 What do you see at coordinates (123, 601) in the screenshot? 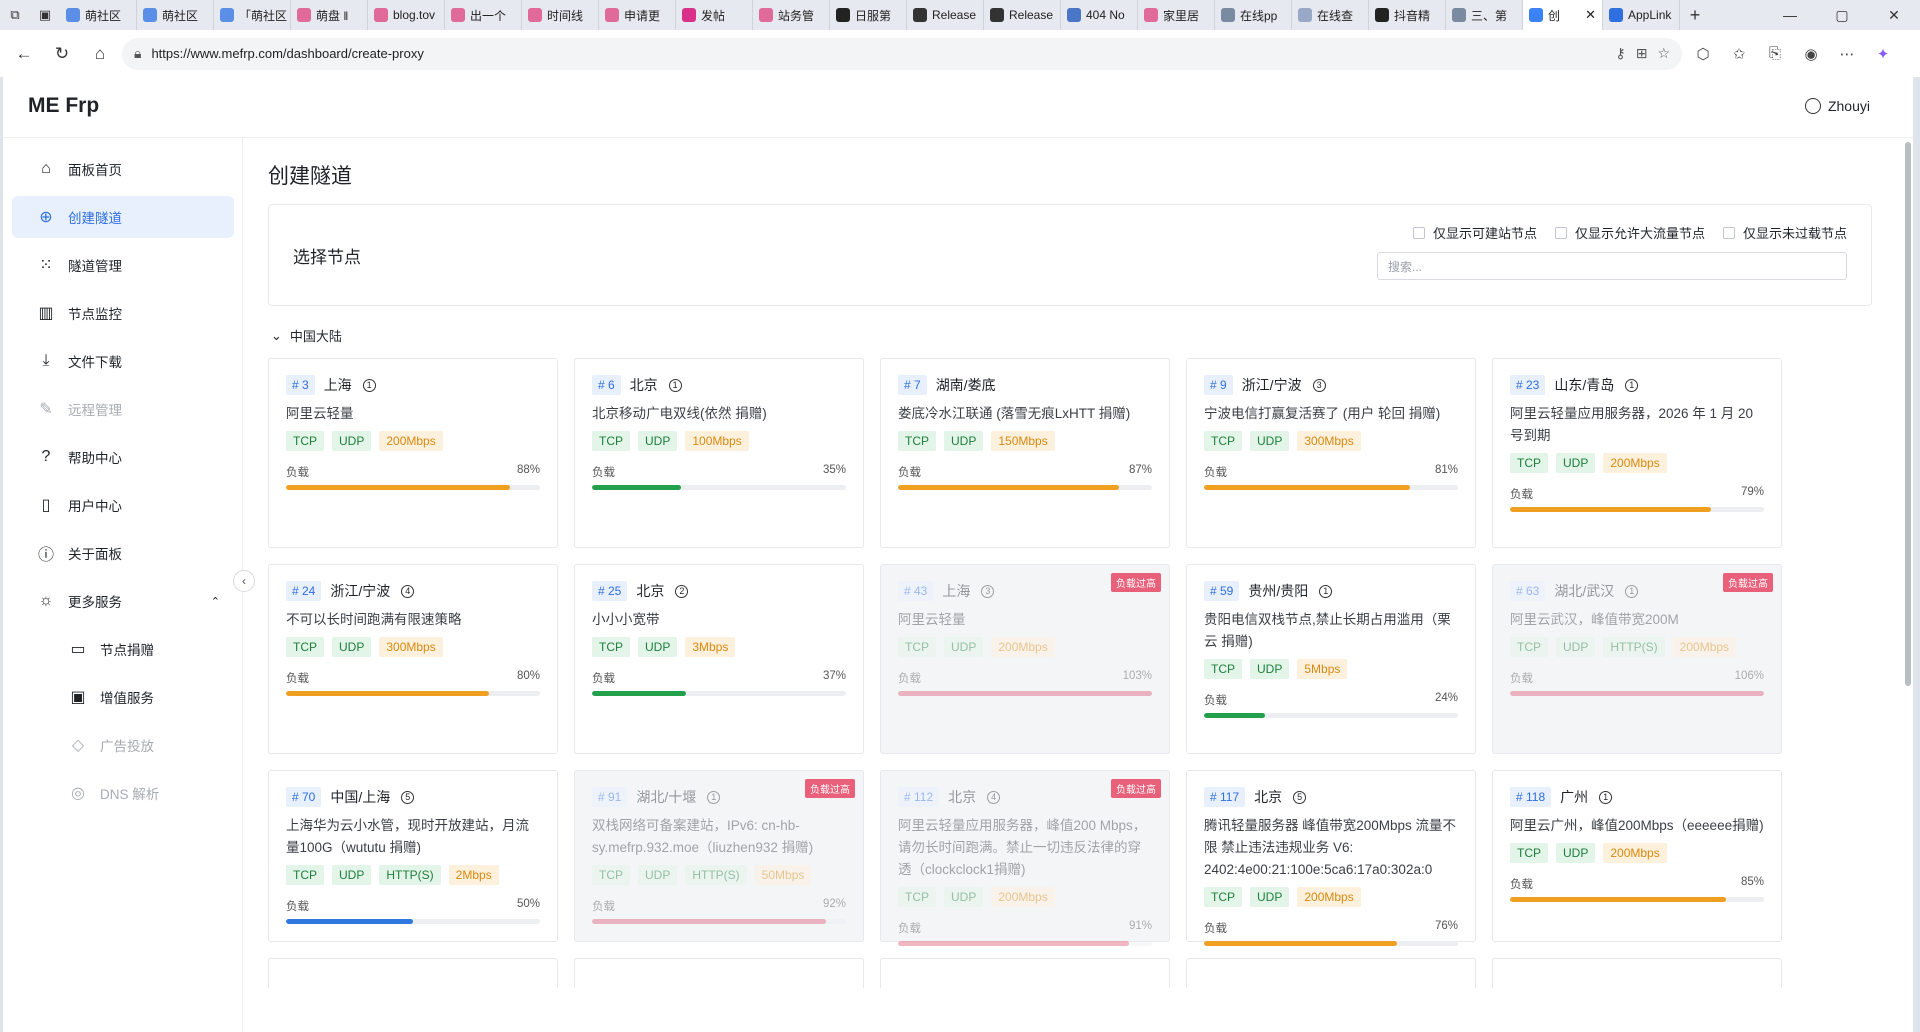
I see `sidebar-item: ☼ 更多服务 ⌃` at bounding box center [123, 601].